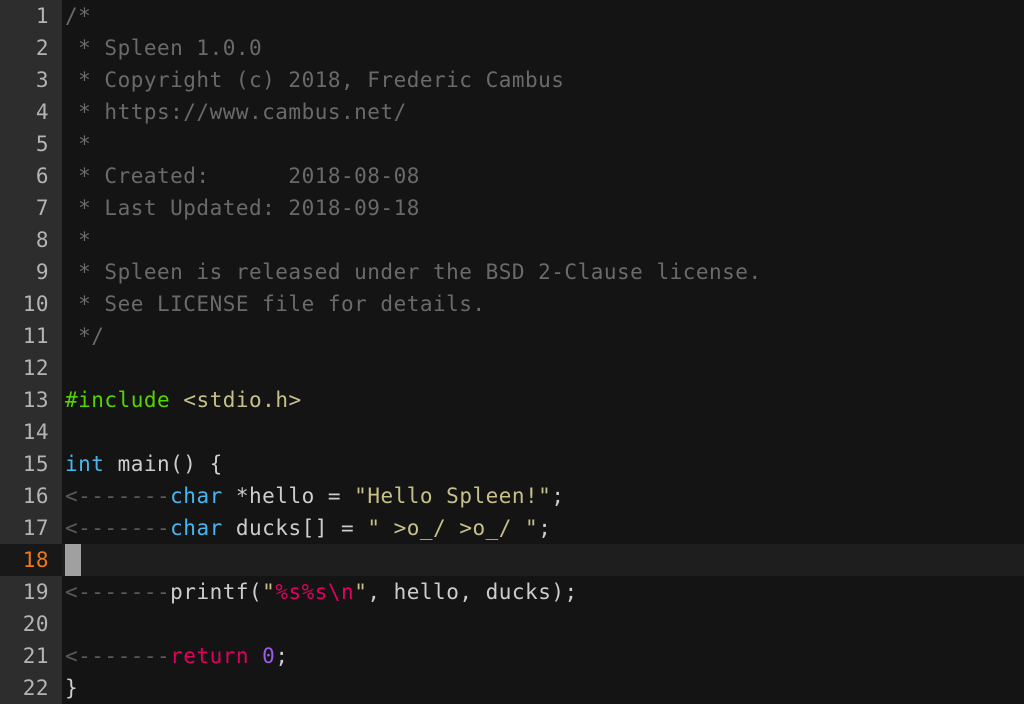 The height and width of the screenshot is (704, 1024). Describe the element at coordinates (242, 208) in the screenshot. I see `token-comment: * Last Updated: 2018-09-18` at that location.